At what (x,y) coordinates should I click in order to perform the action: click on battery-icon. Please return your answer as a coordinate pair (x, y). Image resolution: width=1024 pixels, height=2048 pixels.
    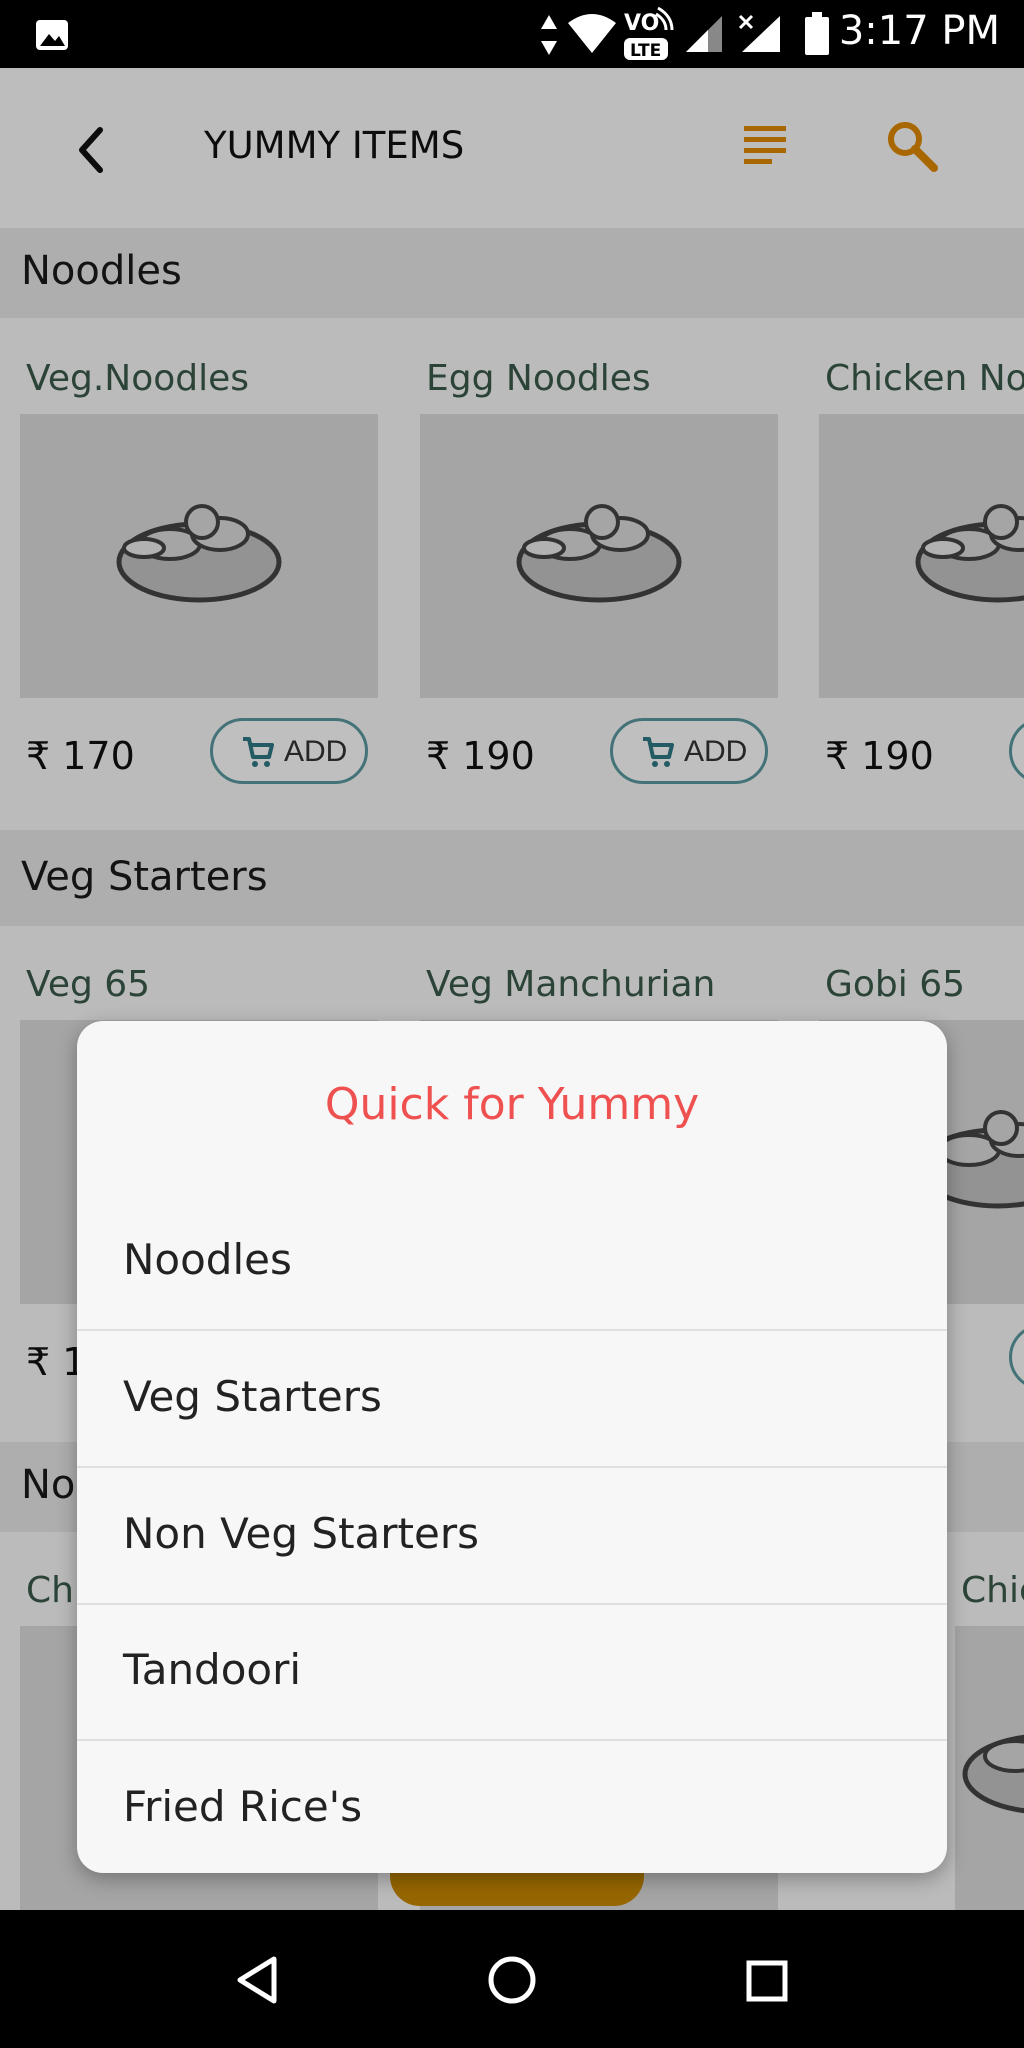
    Looking at the image, I should click on (817, 33).